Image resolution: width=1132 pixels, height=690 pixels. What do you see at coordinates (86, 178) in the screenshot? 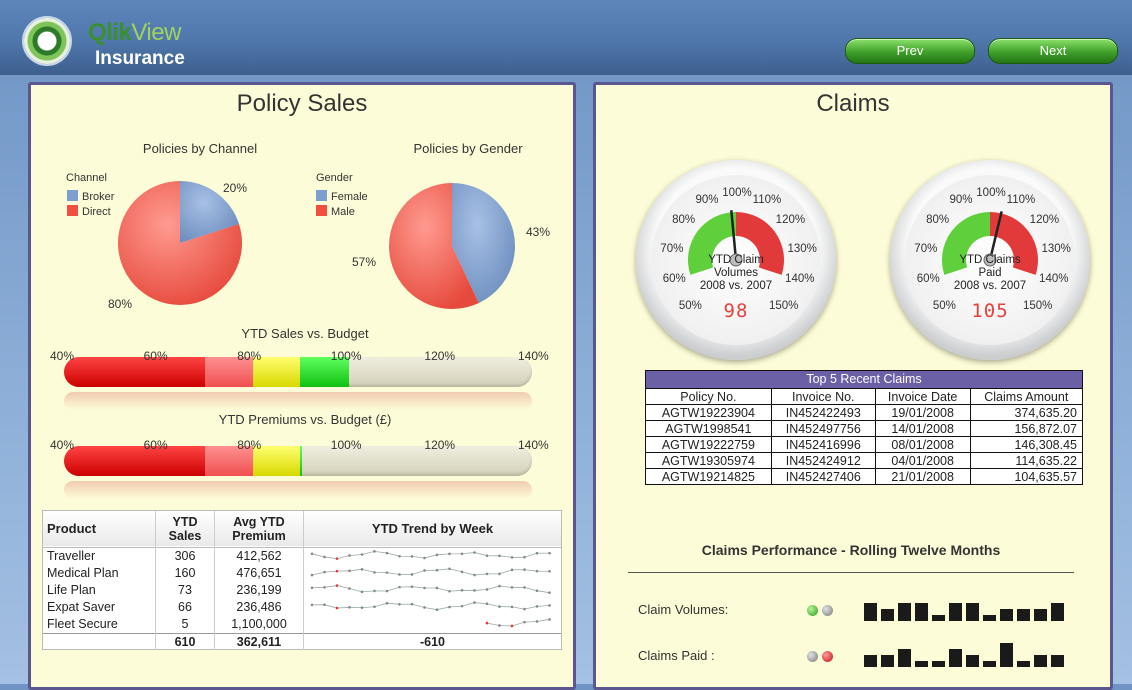
I see `channel-legend-title: Channel` at bounding box center [86, 178].